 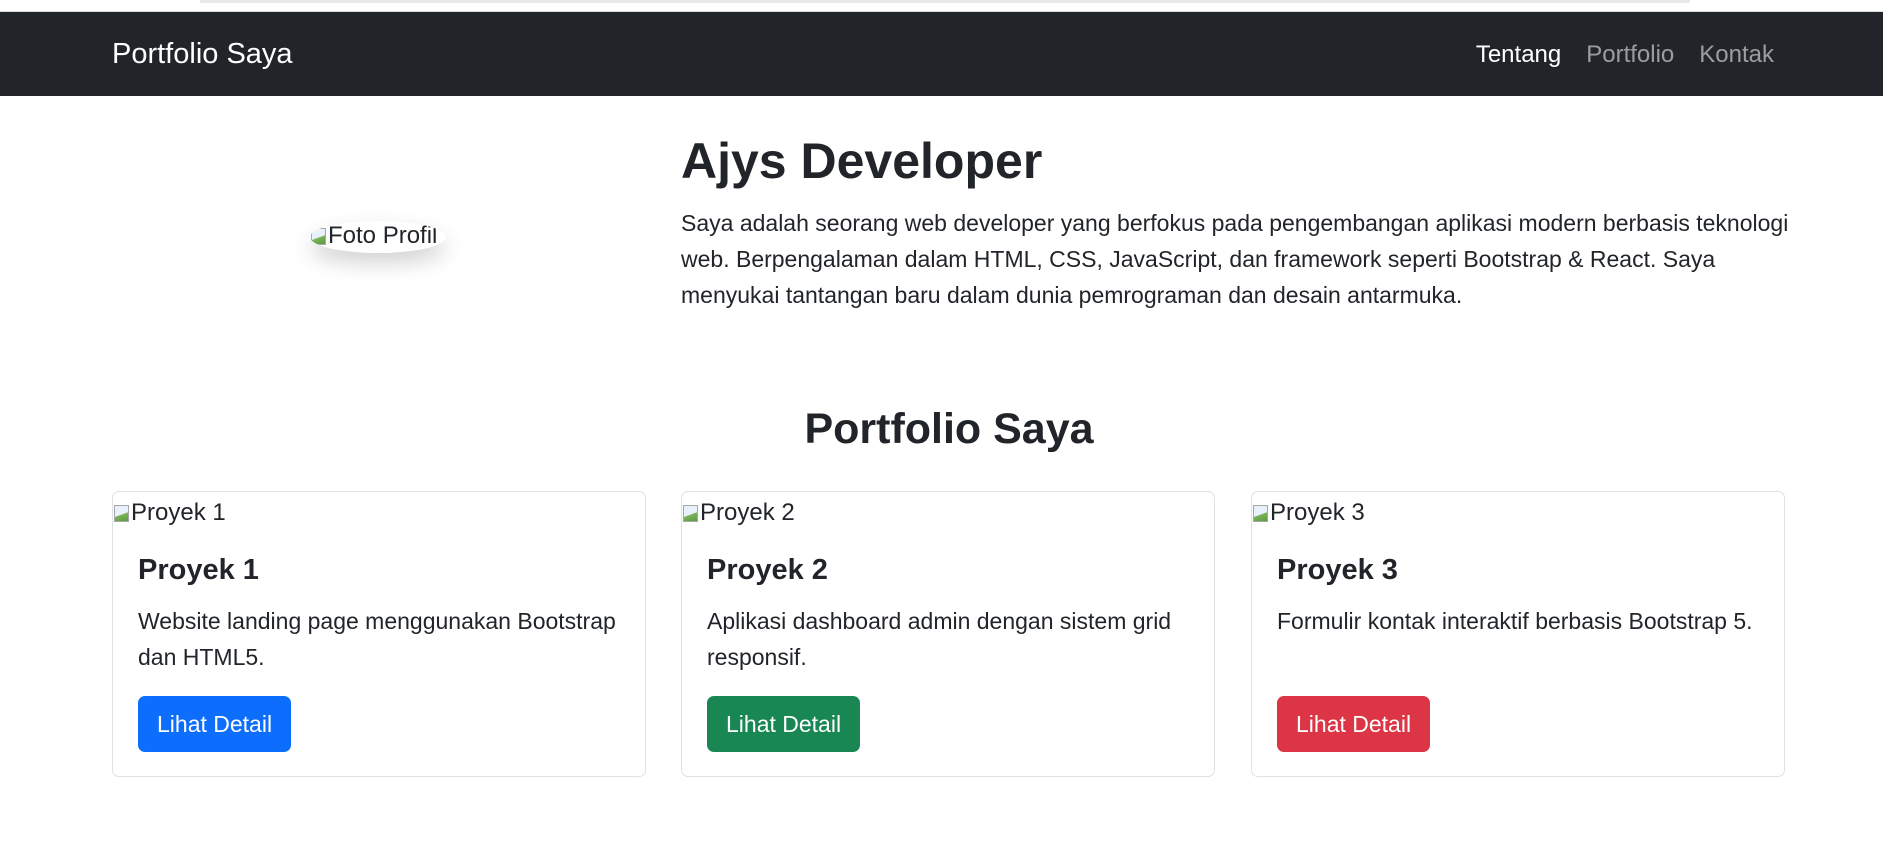 What do you see at coordinates (767, 570) in the screenshot?
I see `project-2-title: Proyek 2` at bounding box center [767, 570].